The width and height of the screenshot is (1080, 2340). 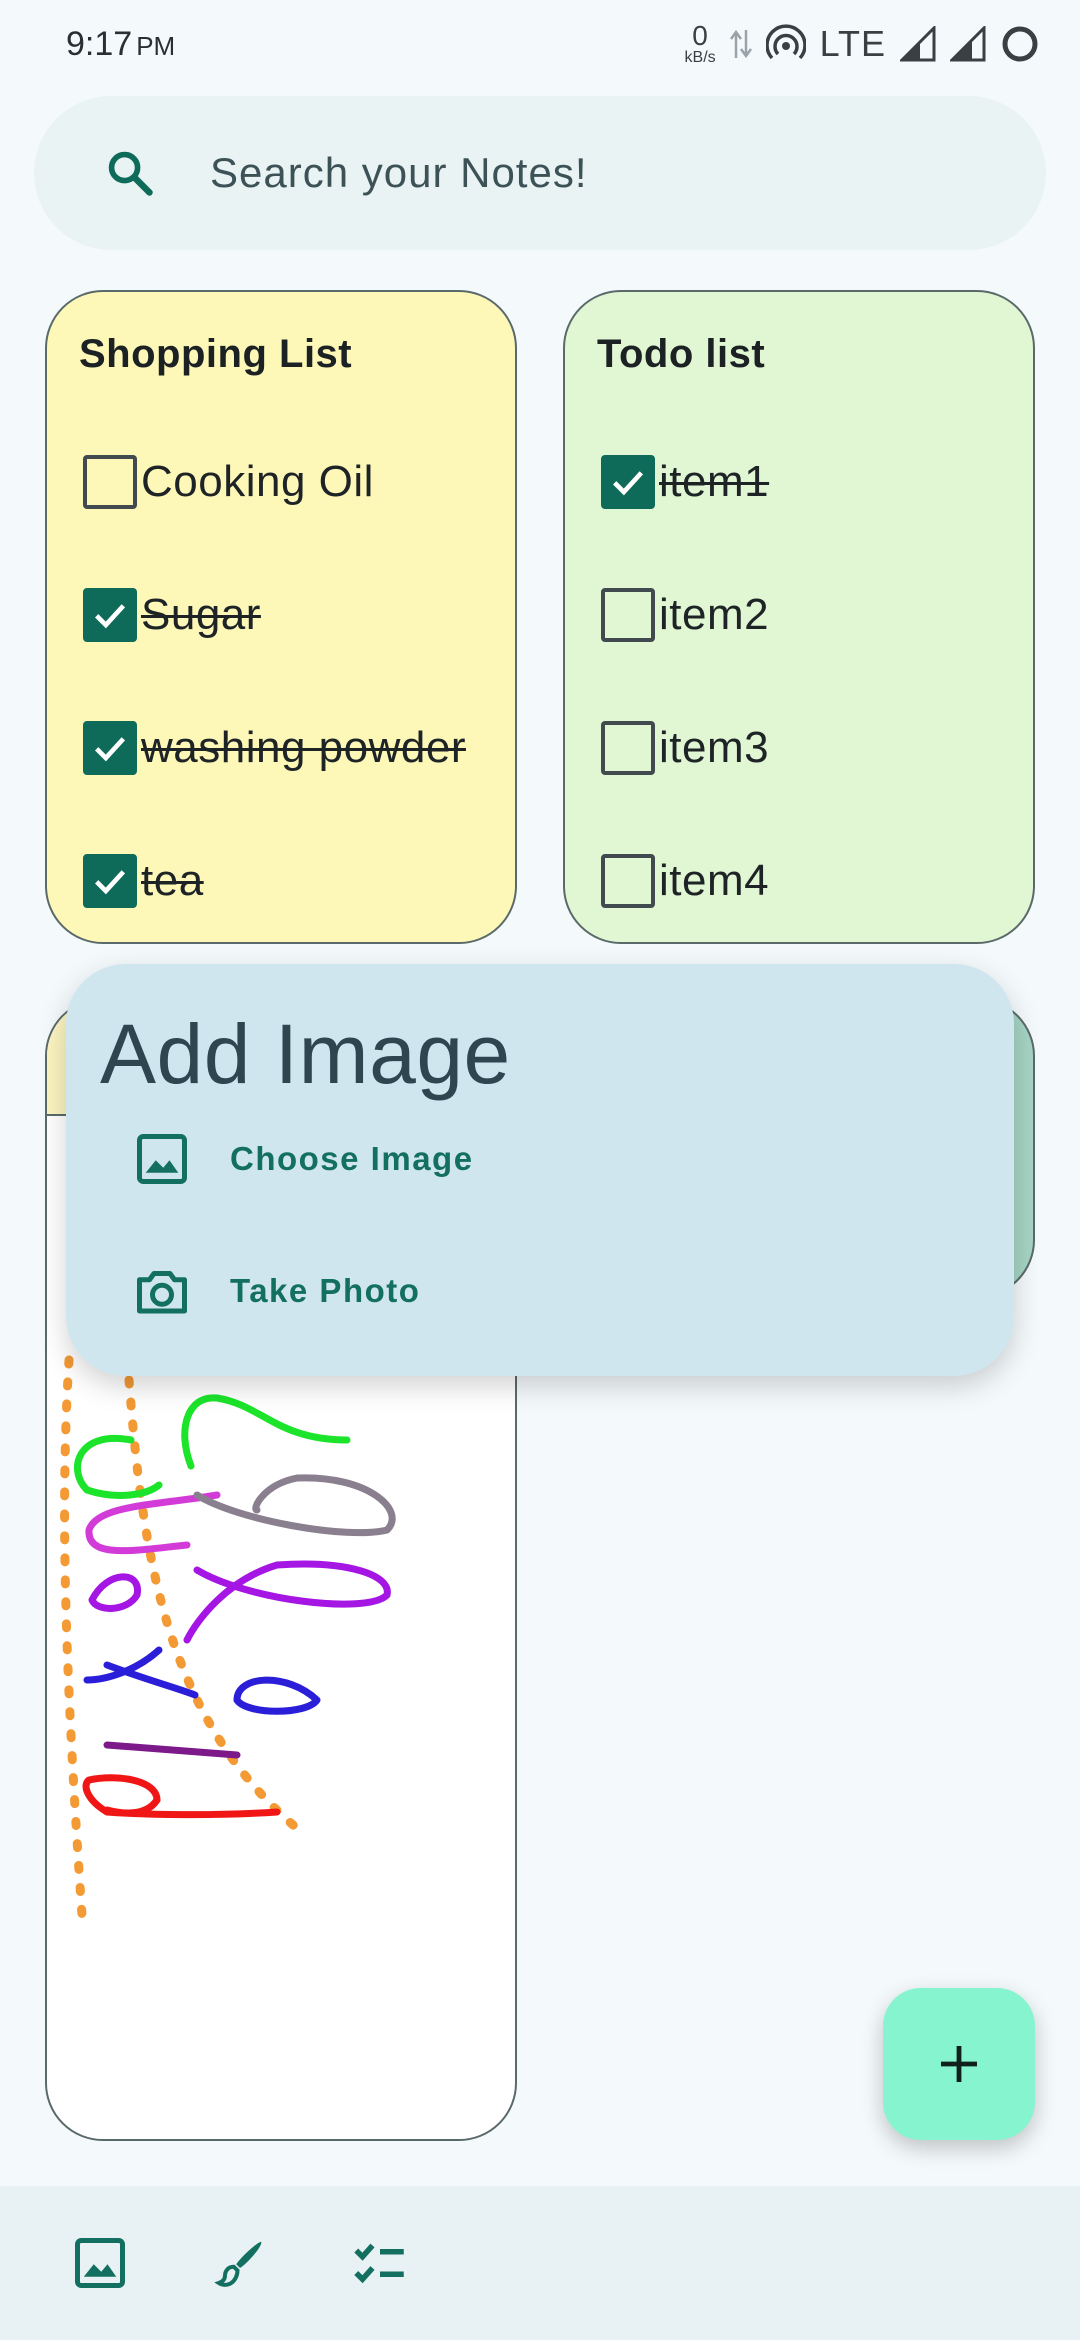 I want to click on take-photo-label: Take Photo, so click(x=325, y=1290).